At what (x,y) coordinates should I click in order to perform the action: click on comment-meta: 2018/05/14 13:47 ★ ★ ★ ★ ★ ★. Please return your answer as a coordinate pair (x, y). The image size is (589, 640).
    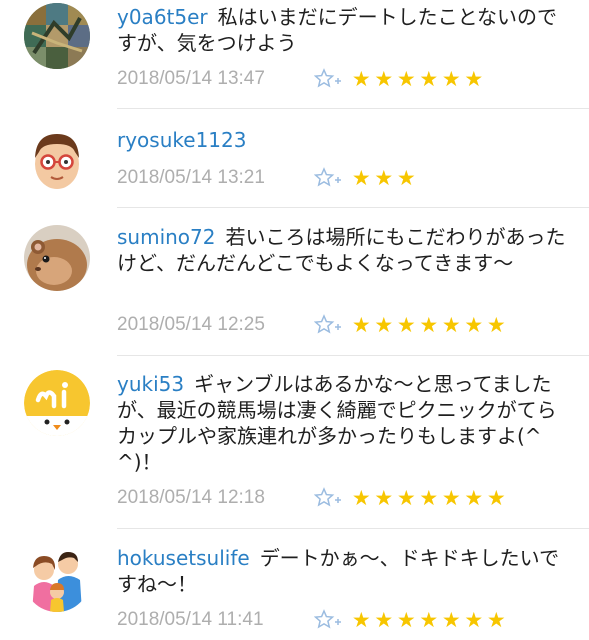
    Looking at the image, I should click on (301, 79).